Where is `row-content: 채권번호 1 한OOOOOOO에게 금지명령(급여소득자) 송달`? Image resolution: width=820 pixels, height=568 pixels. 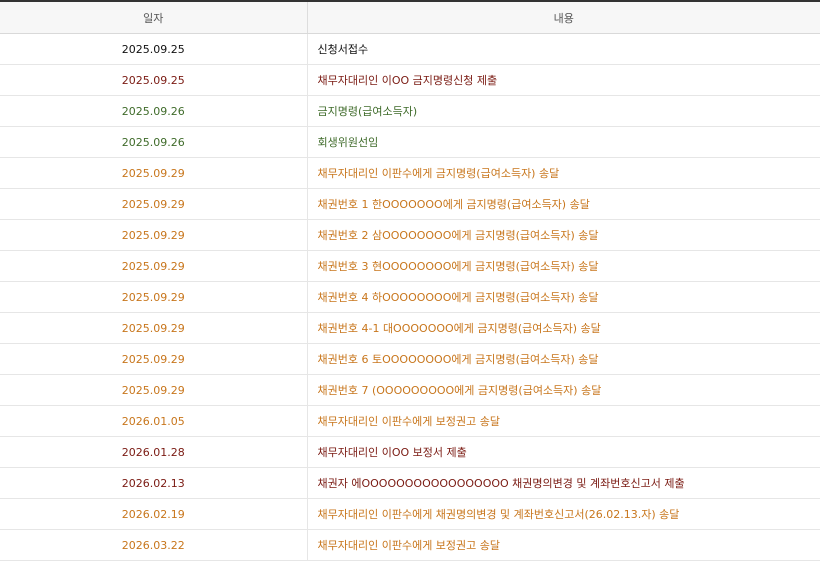 row-content: 채권번호 1 한OOOOOOO에게 금지명령(급여소득자) 송달 is located at coordinates (563, 204).